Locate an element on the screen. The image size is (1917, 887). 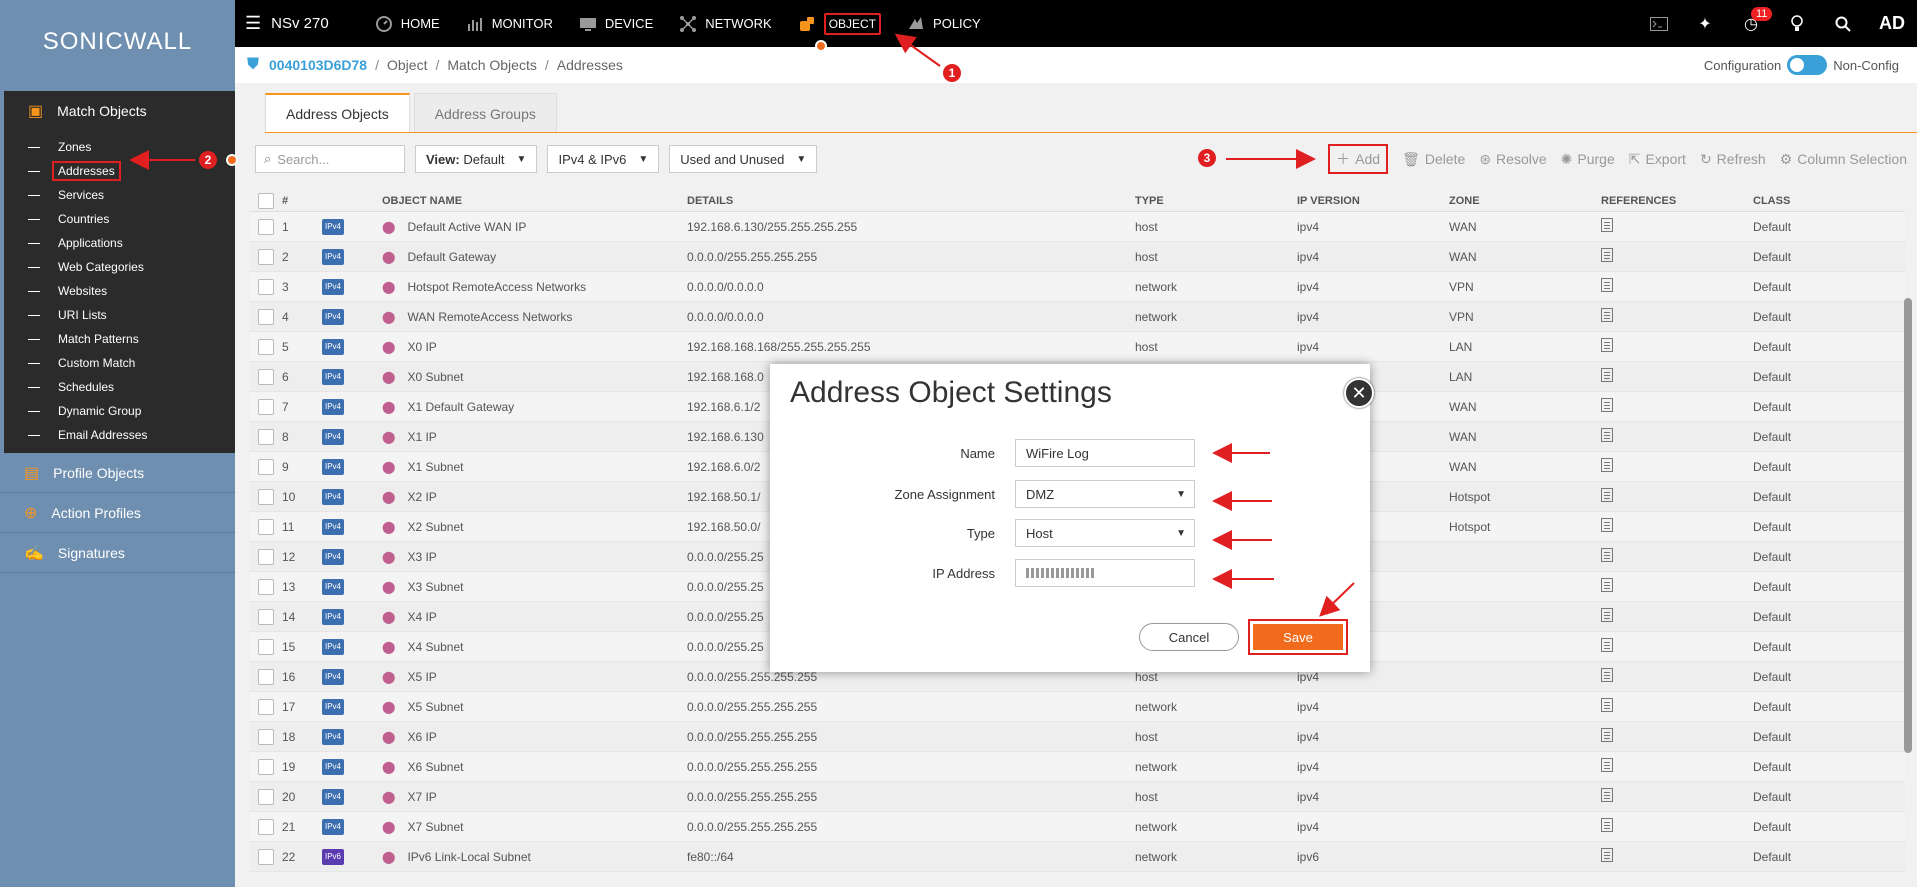
user-avatar: AD is located at coordinates (1892, 23).